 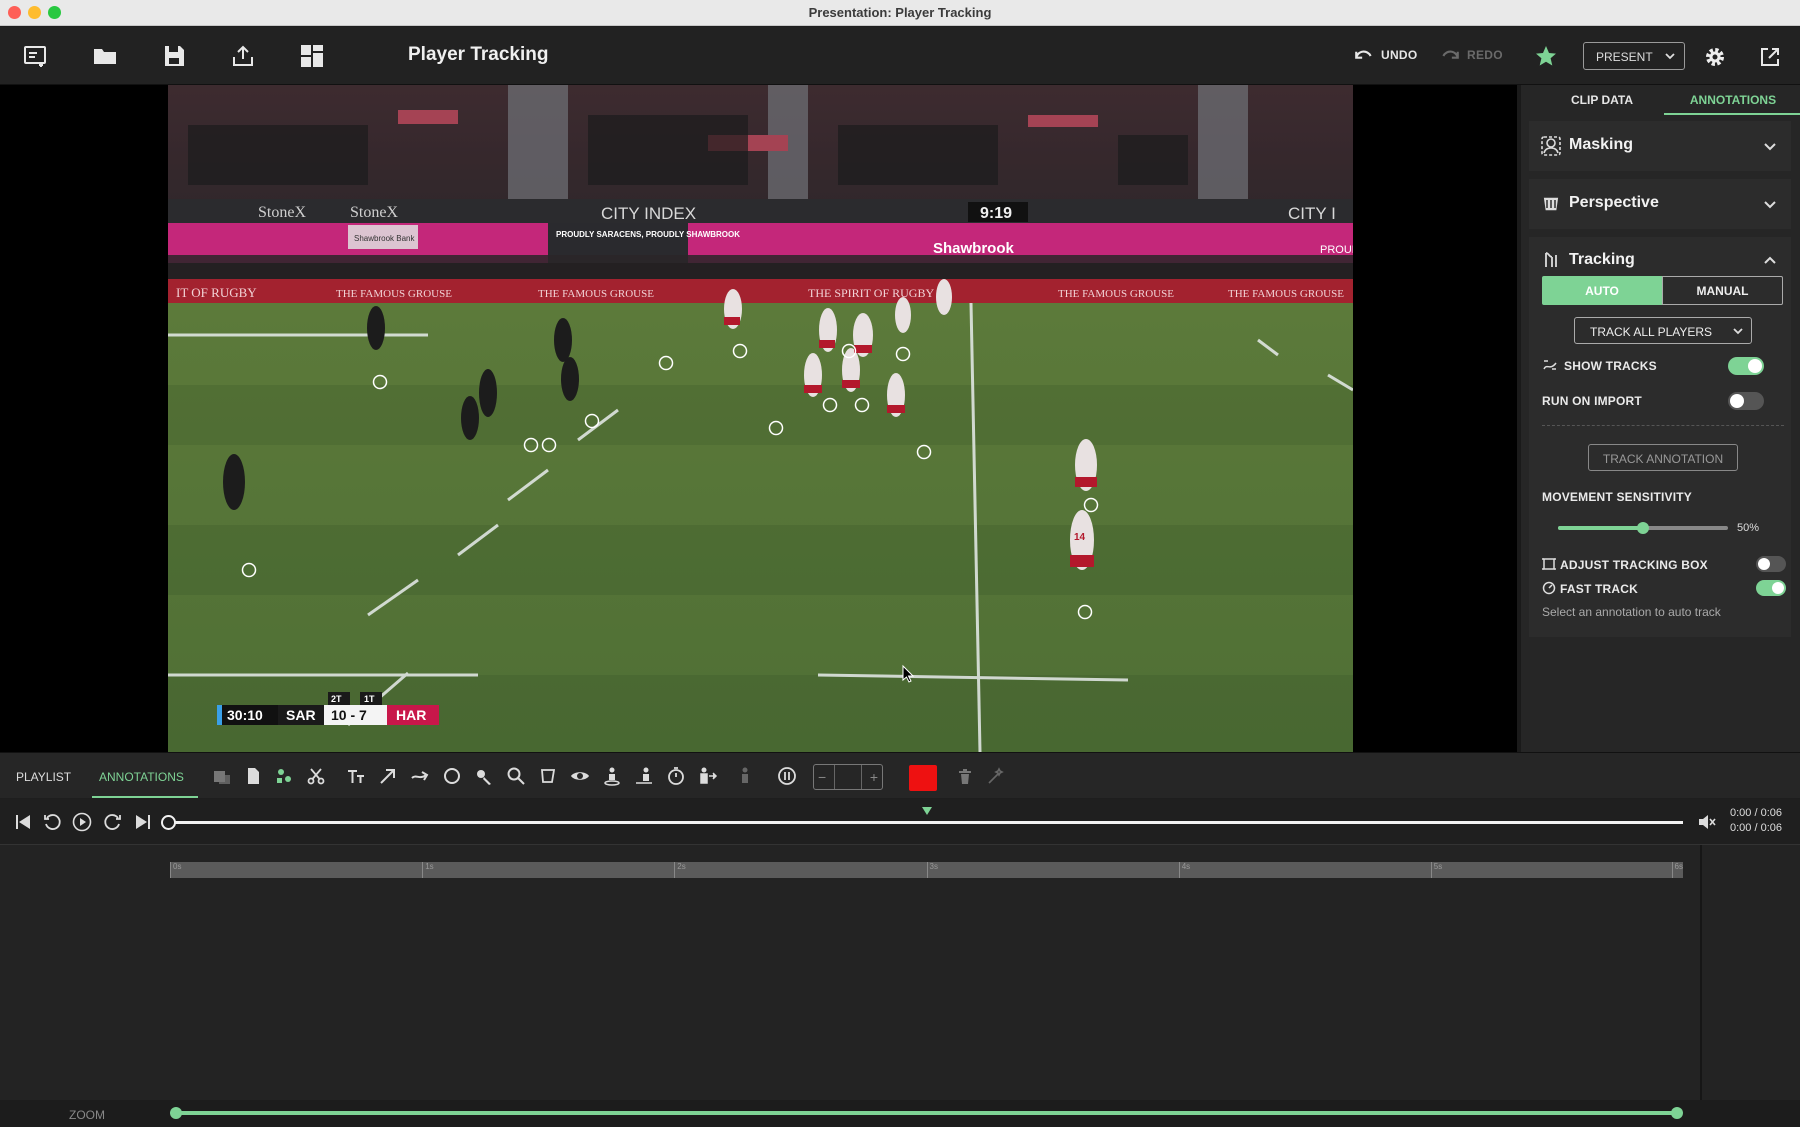 I want to click on redo-button: REDO, so click(x=1485, y=55).